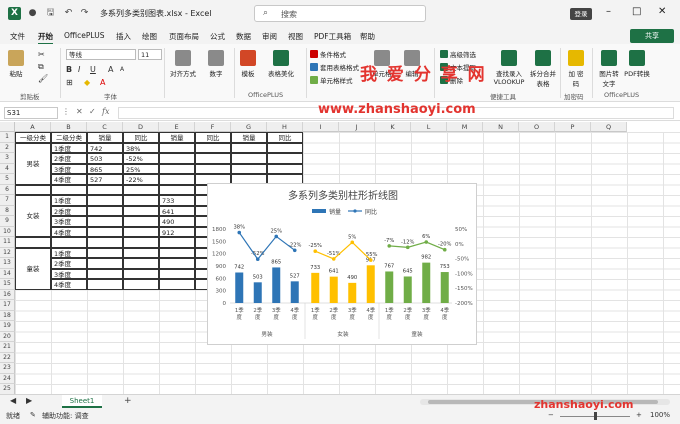  Describe the element at coordinates (393, 127) in the screenshot. I see `column-header-k: K` at that location.